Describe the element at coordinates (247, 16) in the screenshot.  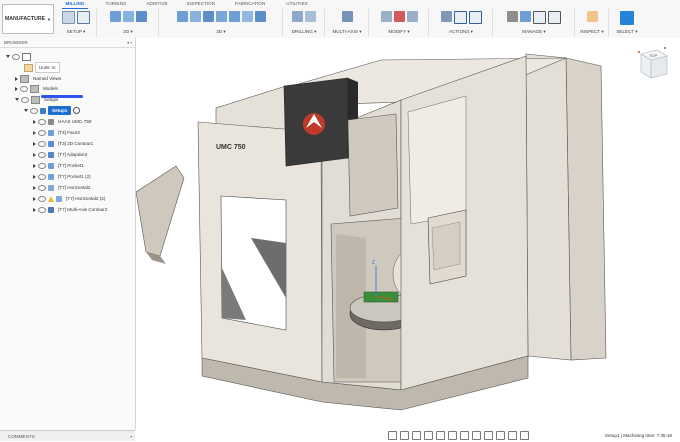
I see `horizontal-icon` at that location.